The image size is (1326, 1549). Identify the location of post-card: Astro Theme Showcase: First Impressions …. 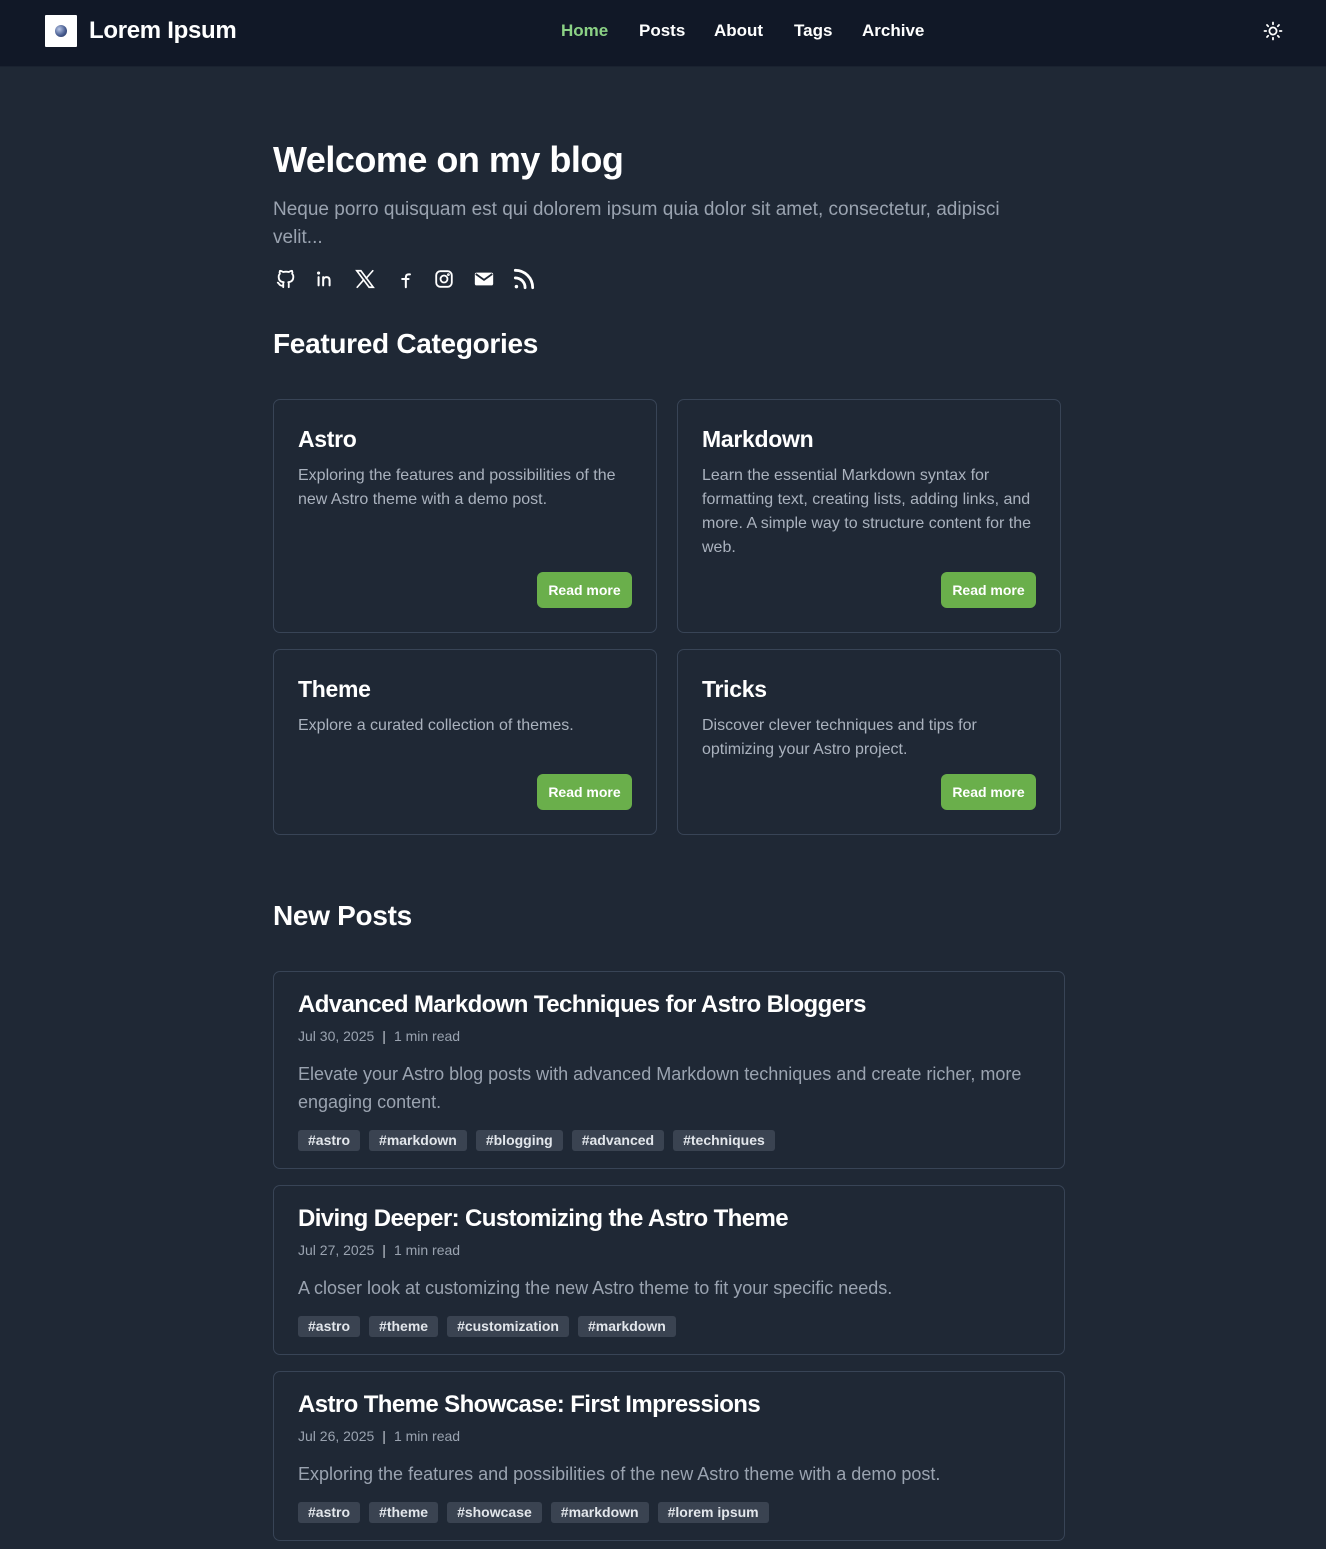
(669, 1456).